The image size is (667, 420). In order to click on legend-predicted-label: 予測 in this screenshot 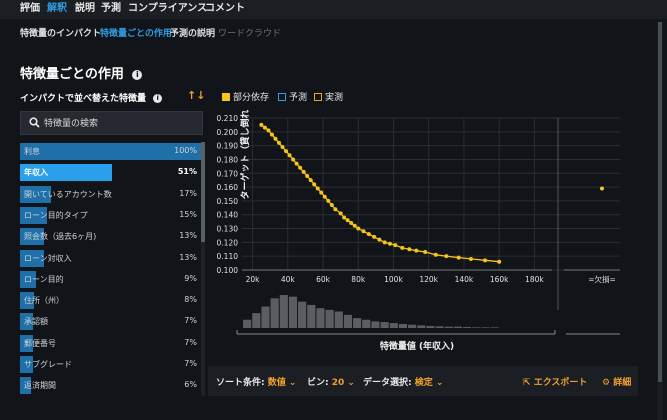, I will do `click(298, 98)`.